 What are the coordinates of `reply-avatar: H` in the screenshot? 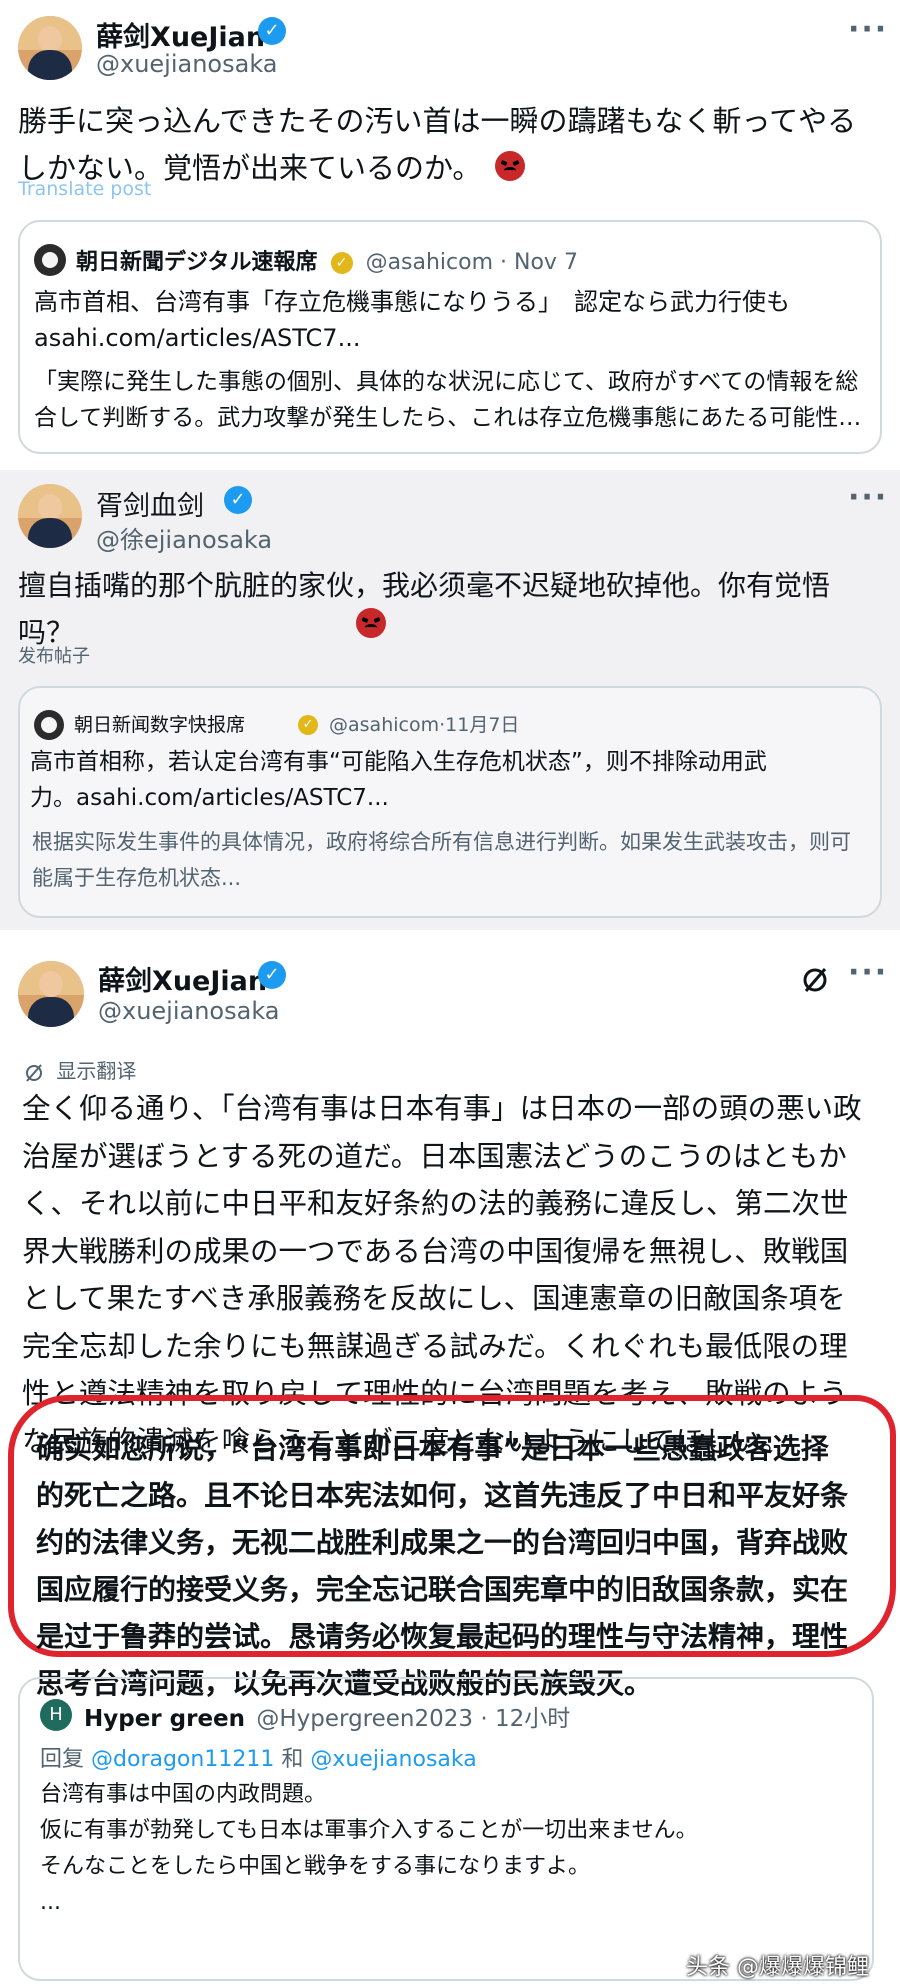 It's located at (56, 1715).